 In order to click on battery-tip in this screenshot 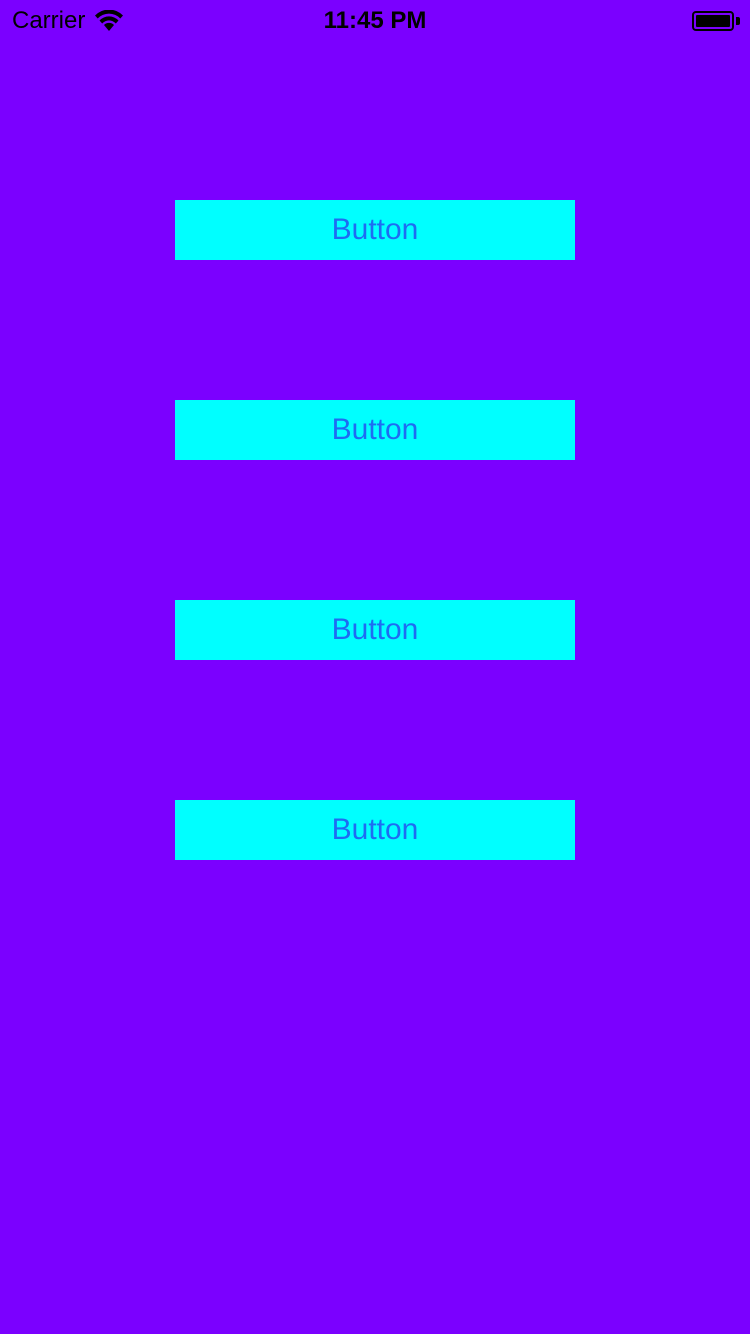, I will do `click(738, 21)`.